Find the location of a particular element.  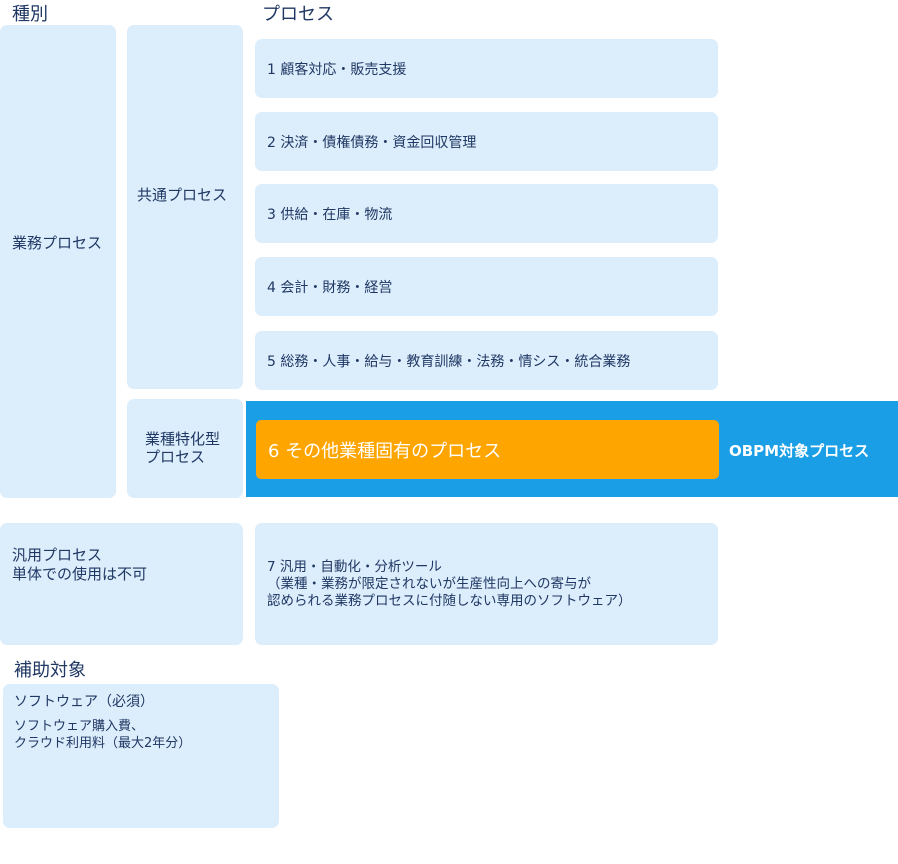

general-process-box is located at coordinates (121, 584).